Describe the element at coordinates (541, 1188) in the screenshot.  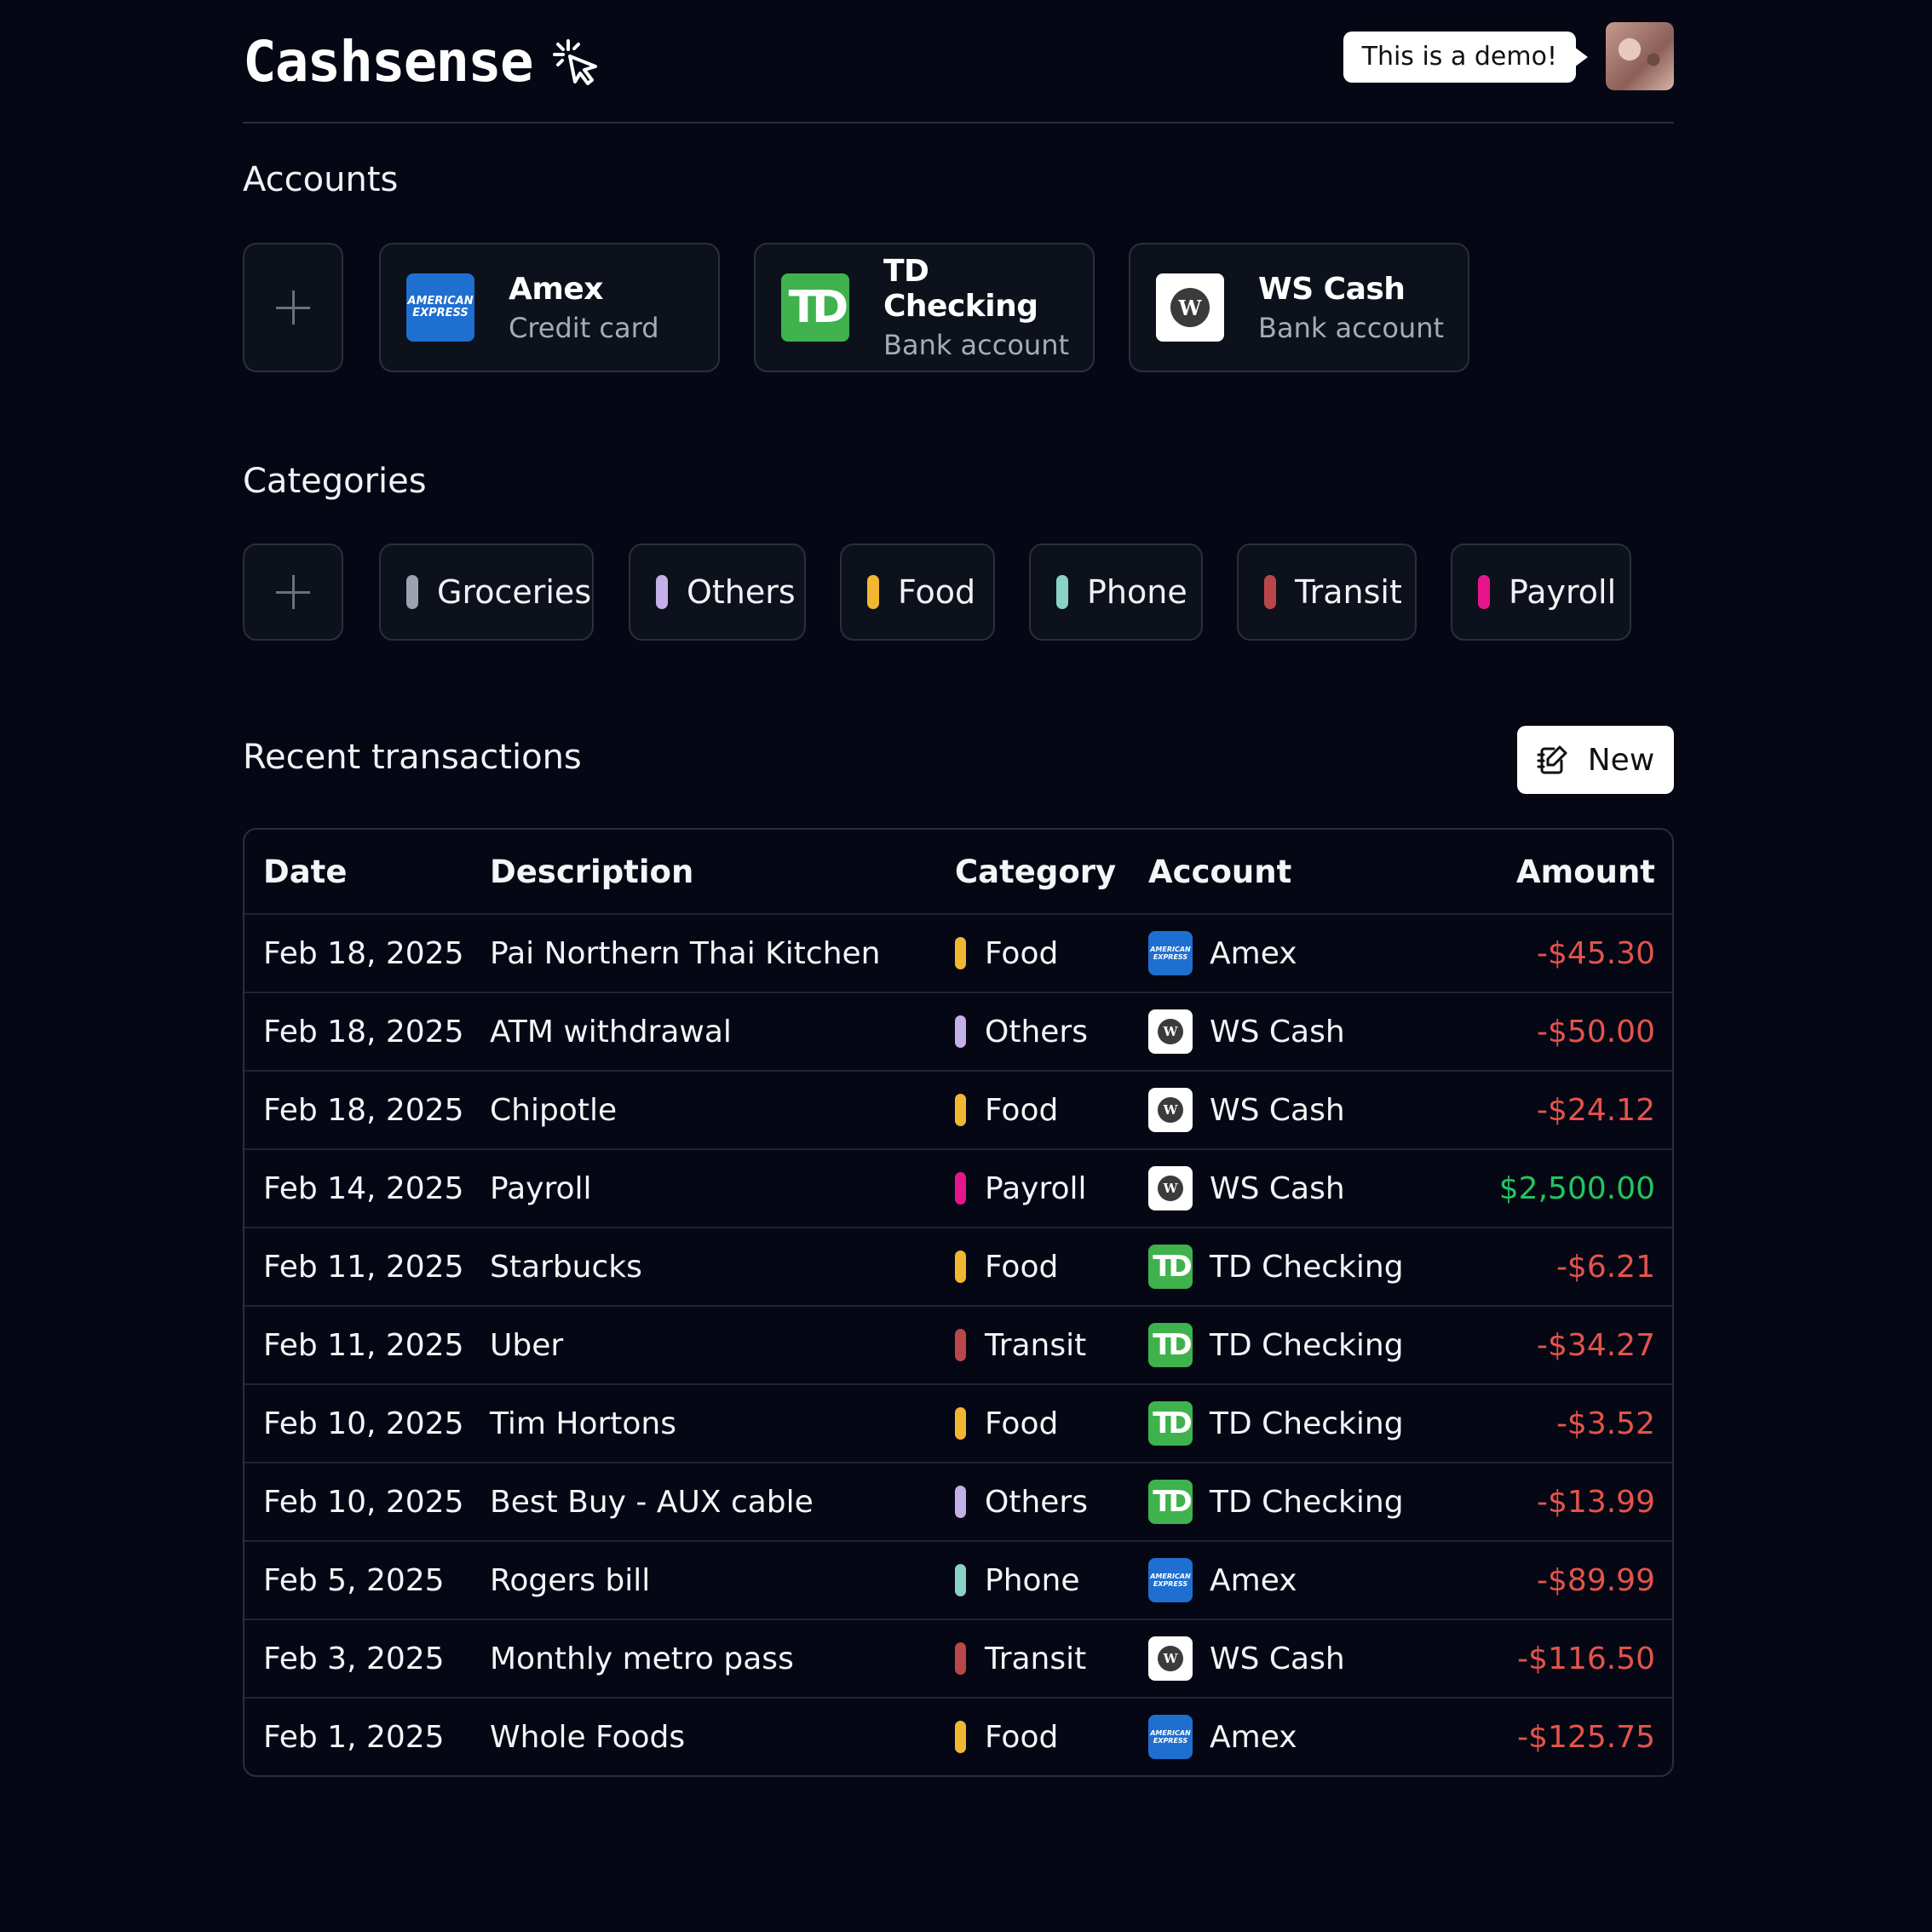
I see `cell-description: Payroll` at that location.